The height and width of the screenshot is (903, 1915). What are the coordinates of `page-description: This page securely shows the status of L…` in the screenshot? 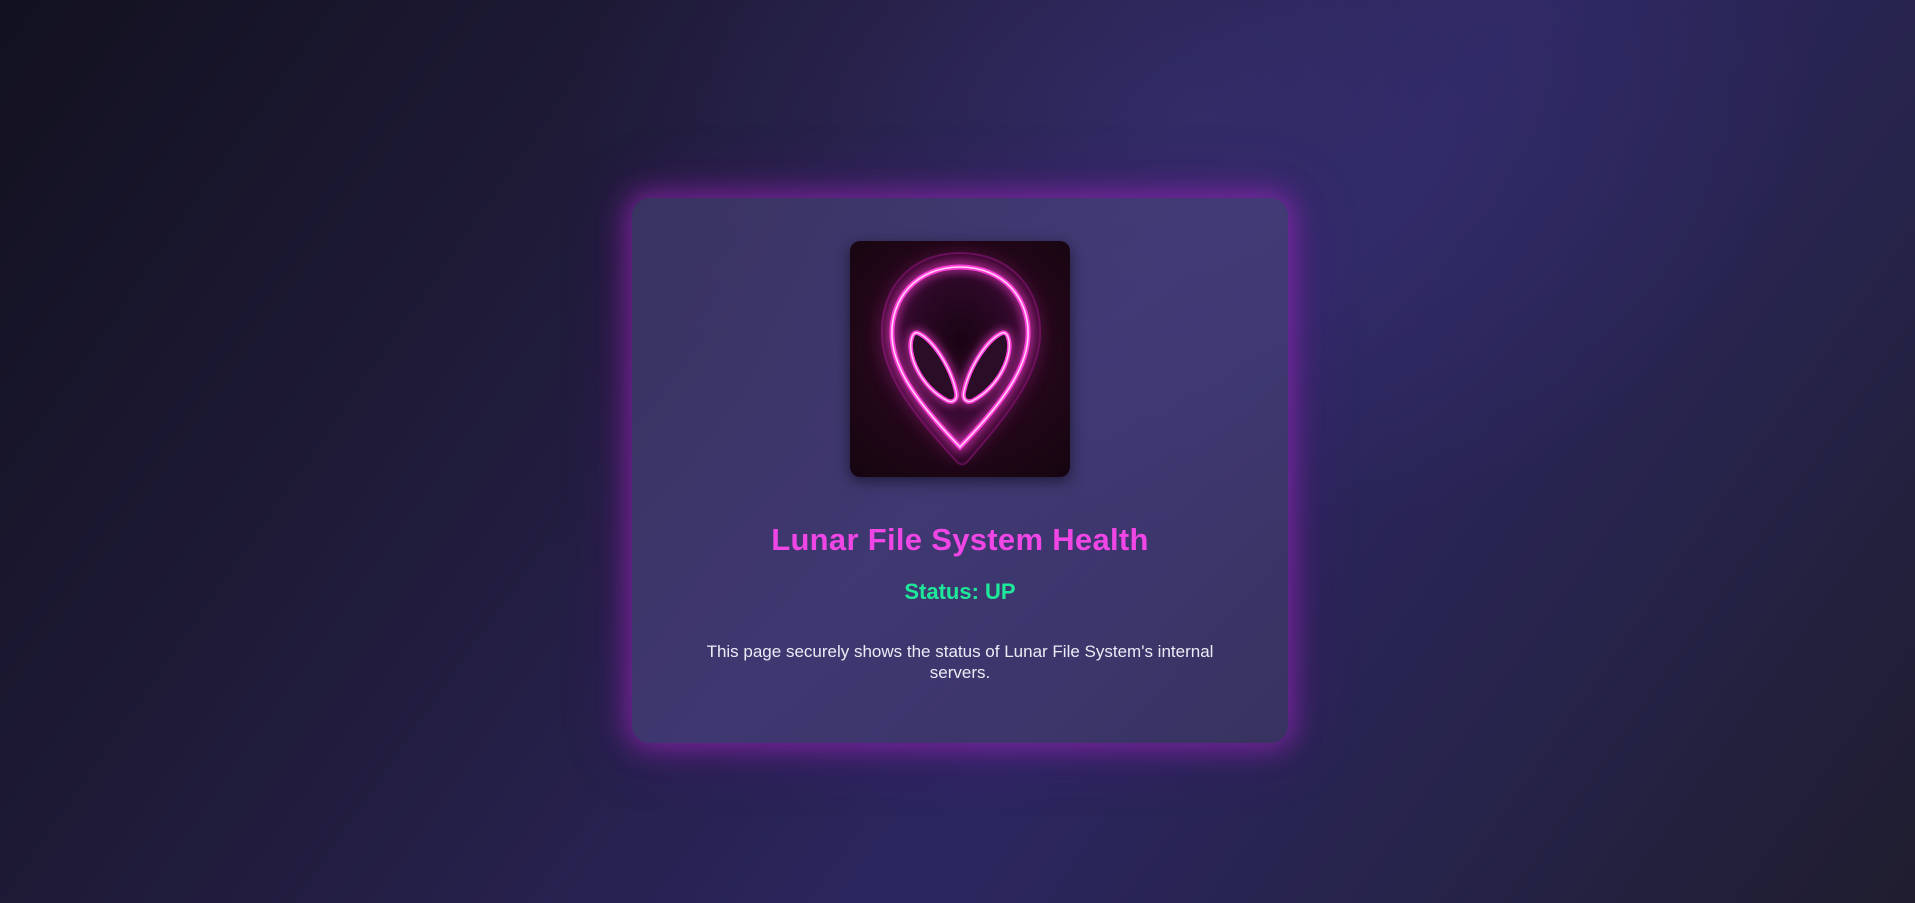 It's located at (960, 662).